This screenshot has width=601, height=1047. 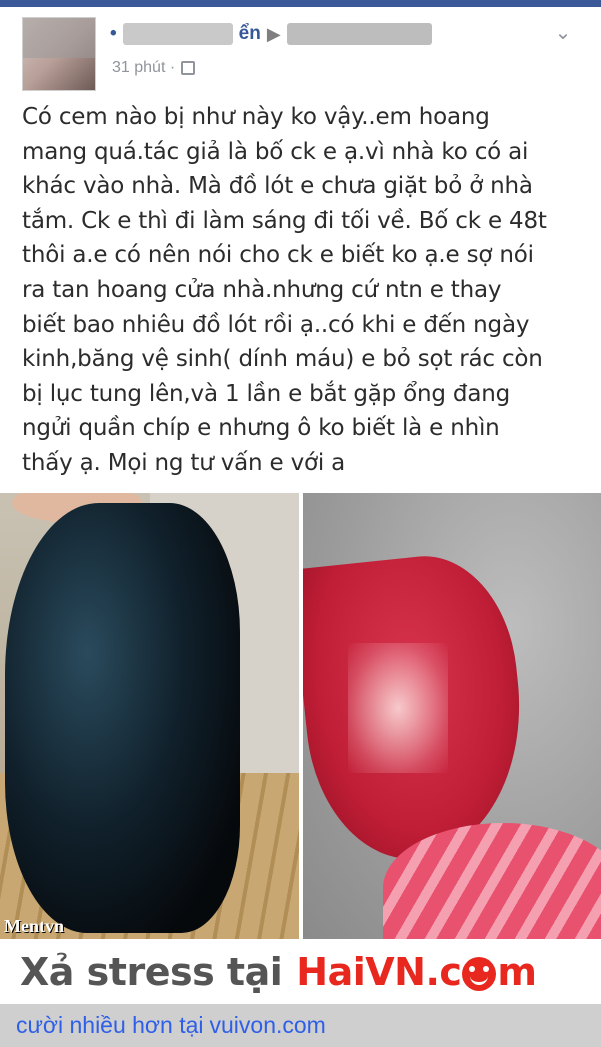 I want to click on top-border, so click(x=300, y=3).